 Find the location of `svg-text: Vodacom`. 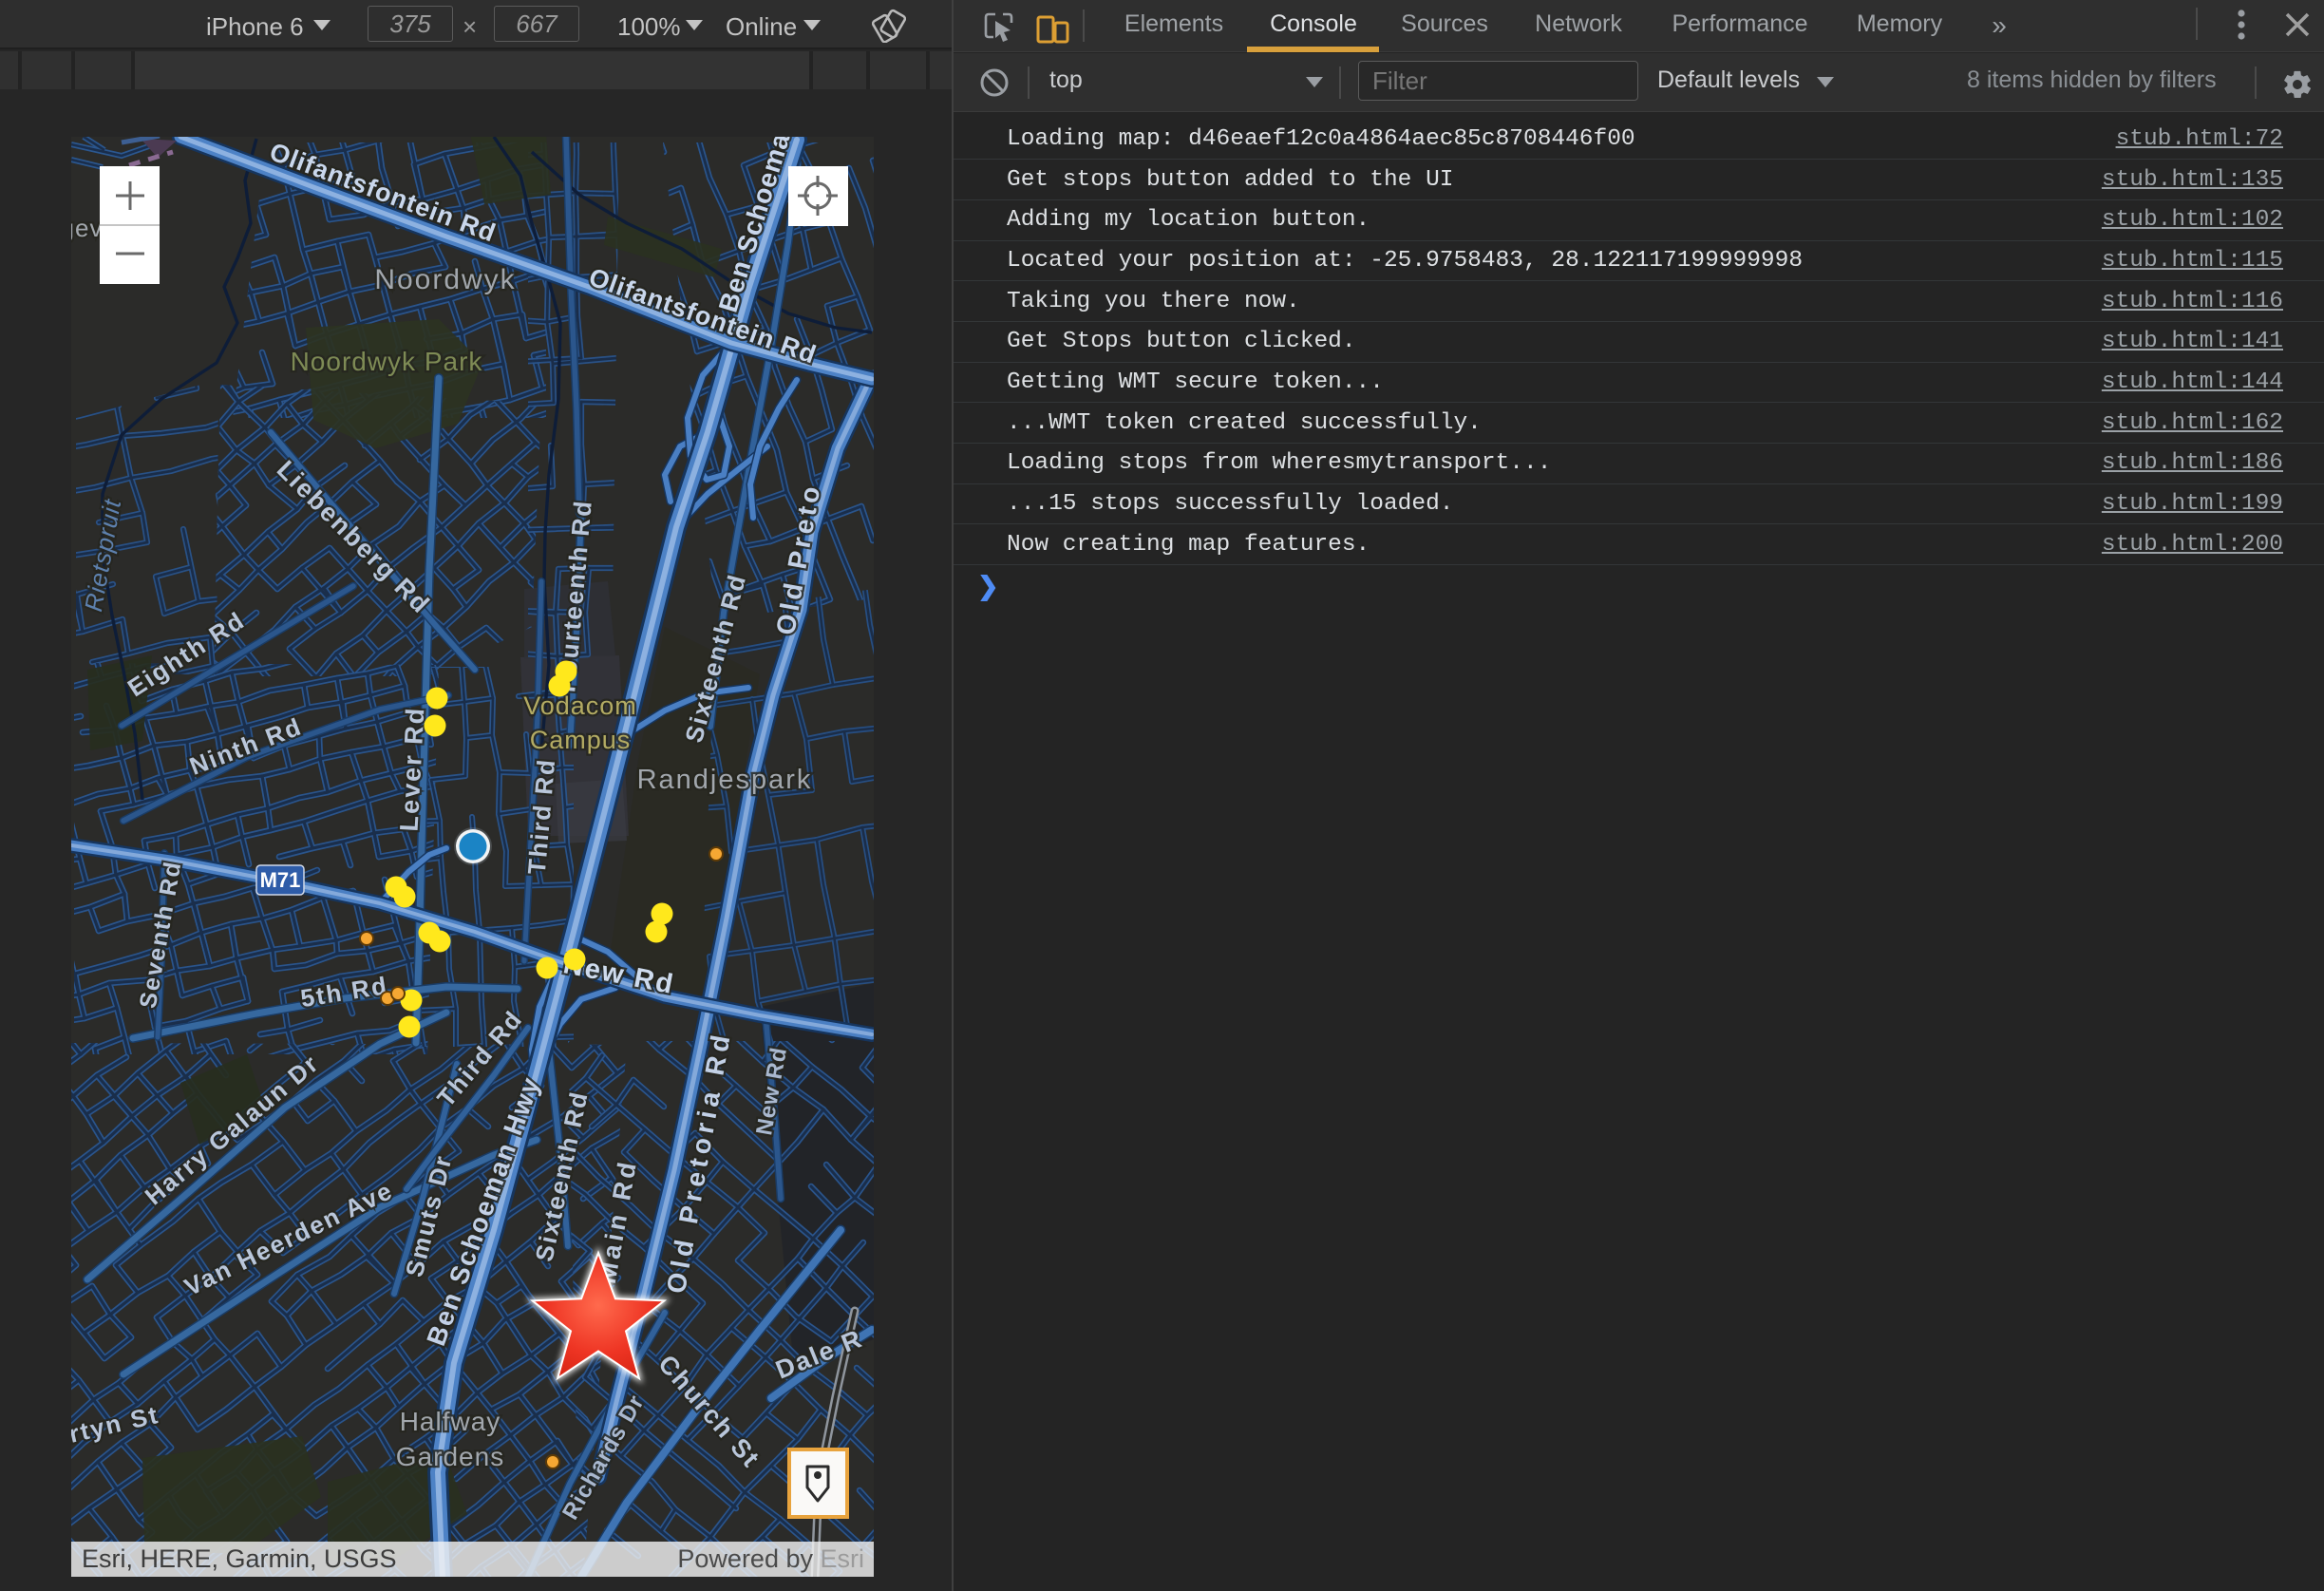

svg-text: Vodacom is located at coordinates (580, 705).